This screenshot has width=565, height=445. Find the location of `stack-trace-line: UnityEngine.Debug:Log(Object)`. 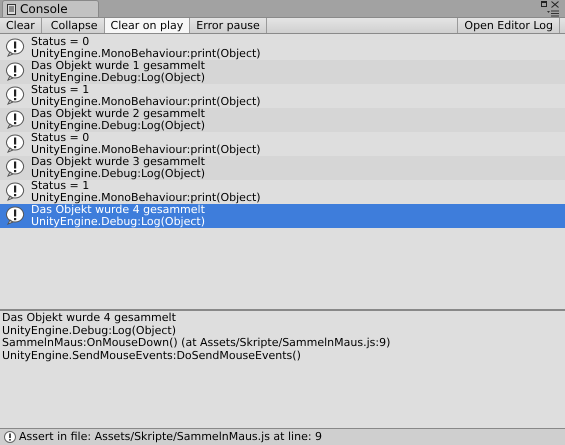

stack-trace-line: UnityEngine.Debug:Log(Object) is located at coordinates (90, 331).